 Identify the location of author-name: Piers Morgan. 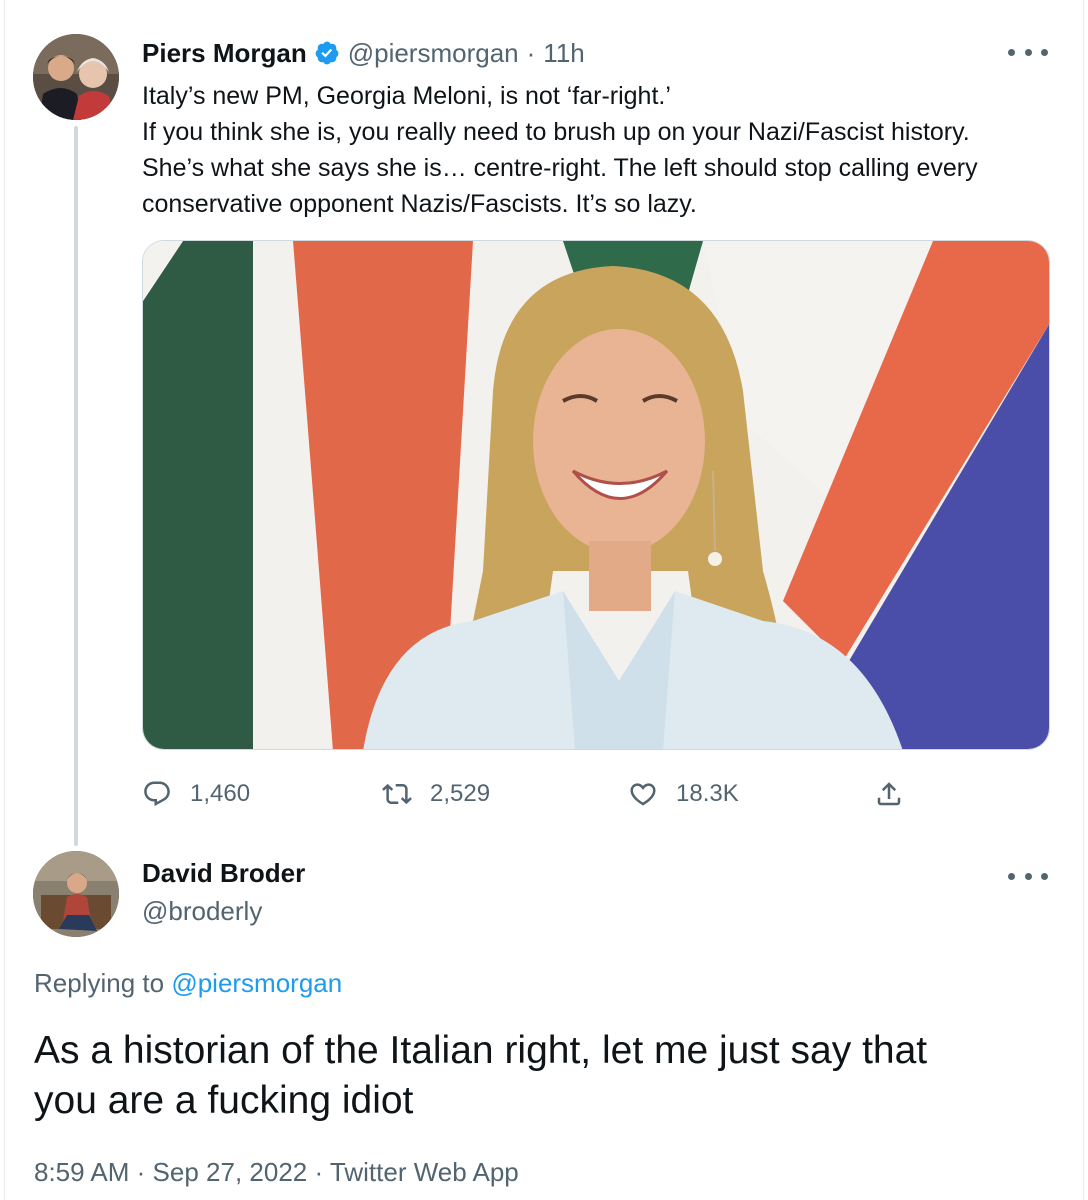
(224, 53).